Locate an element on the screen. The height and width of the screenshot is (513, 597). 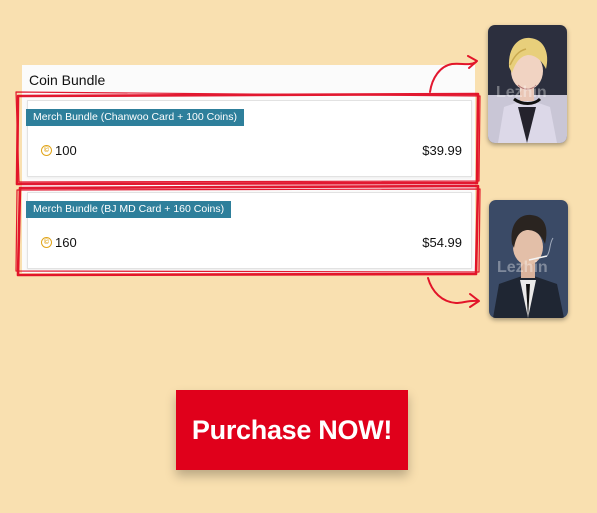
bundle-price: $54.99 is located at coordinates (442, 242).